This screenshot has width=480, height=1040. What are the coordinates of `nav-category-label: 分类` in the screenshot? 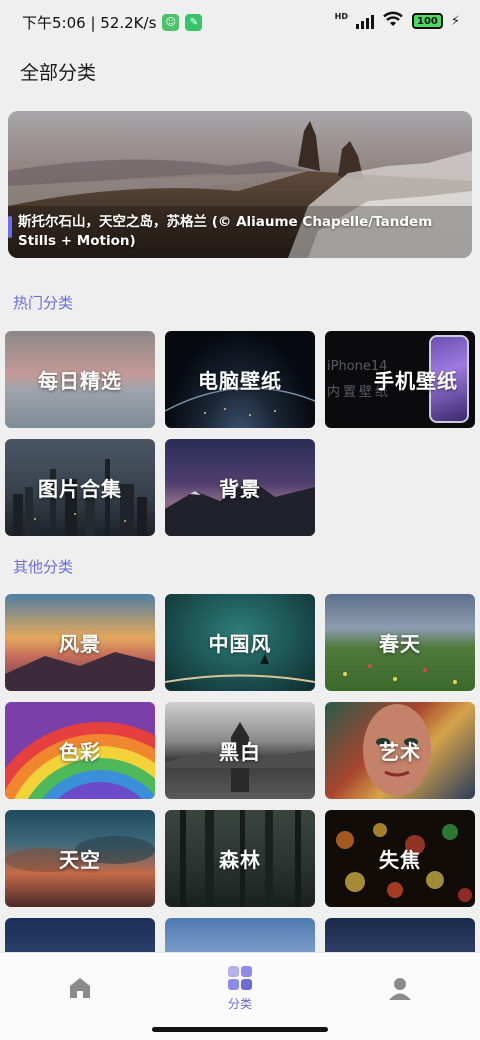 It's located at (239, 1003).